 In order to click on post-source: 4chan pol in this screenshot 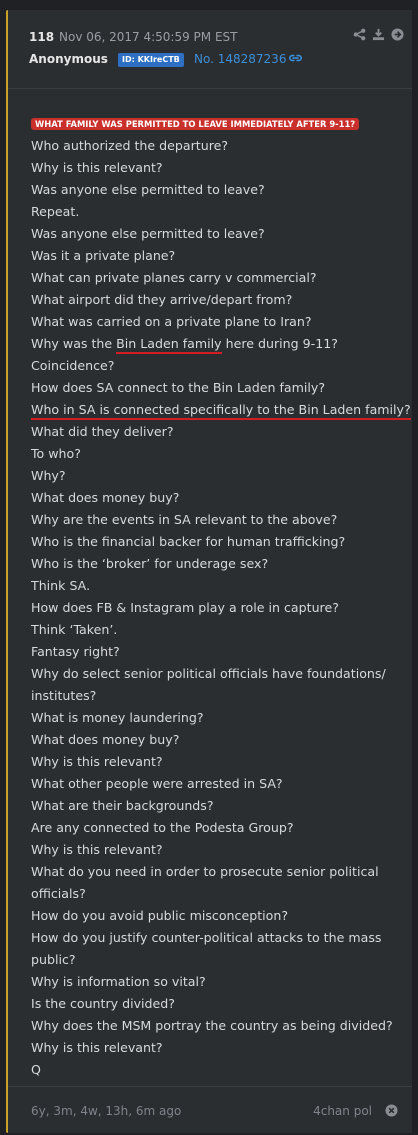, I will do `click(342, 1111)`.